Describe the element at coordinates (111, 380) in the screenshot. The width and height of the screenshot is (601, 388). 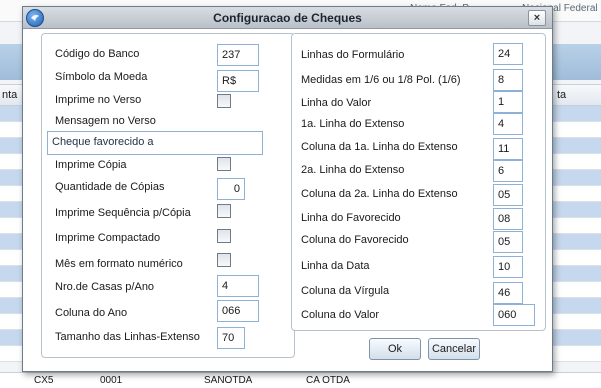
I see `background-cell: 0001` at that location.